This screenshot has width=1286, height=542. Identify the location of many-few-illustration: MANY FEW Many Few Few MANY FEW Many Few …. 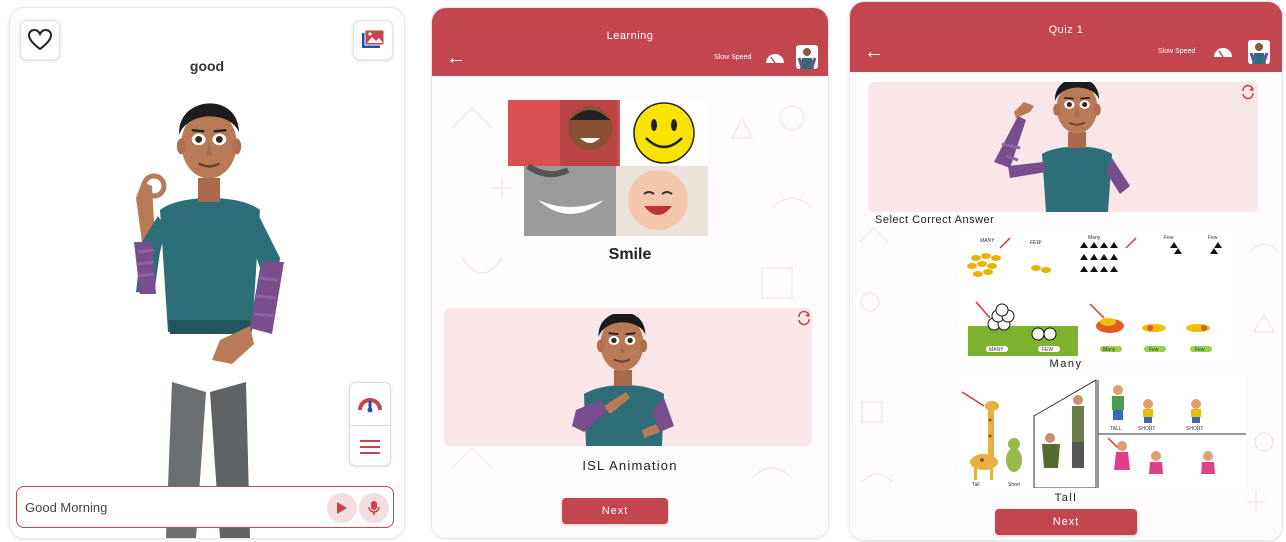
(1098, 296).